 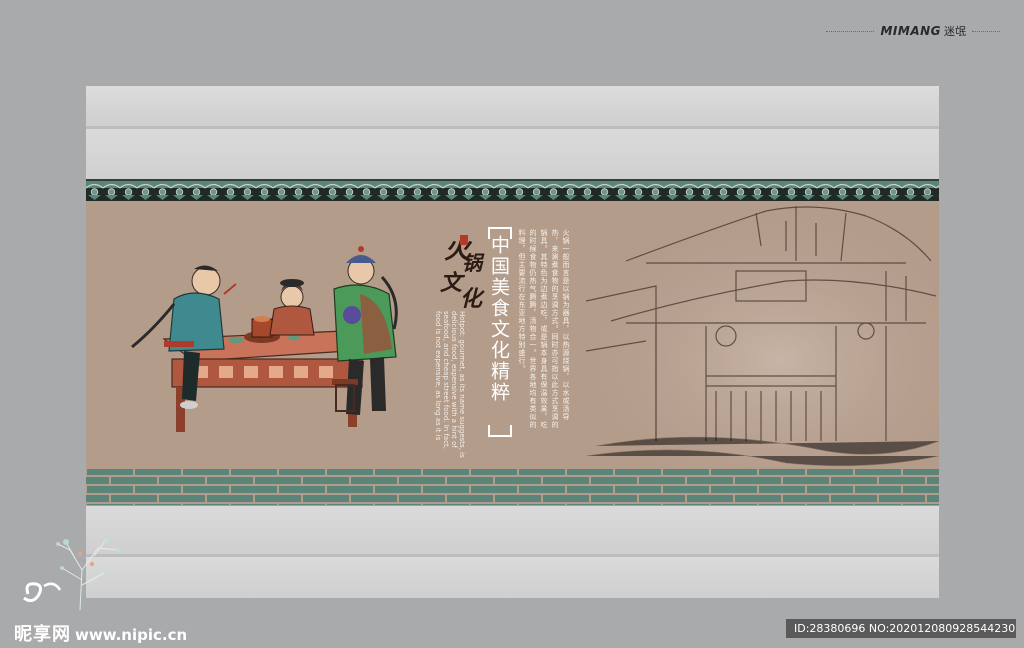 I want to click on brand-dotted-line-end, so click(x=986, y=31).